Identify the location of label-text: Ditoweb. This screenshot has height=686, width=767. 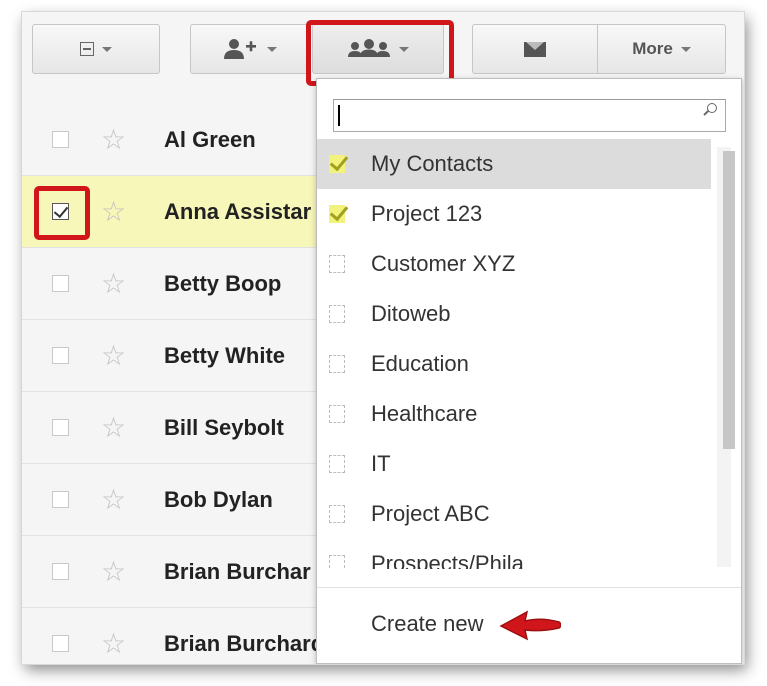
(411, 313).